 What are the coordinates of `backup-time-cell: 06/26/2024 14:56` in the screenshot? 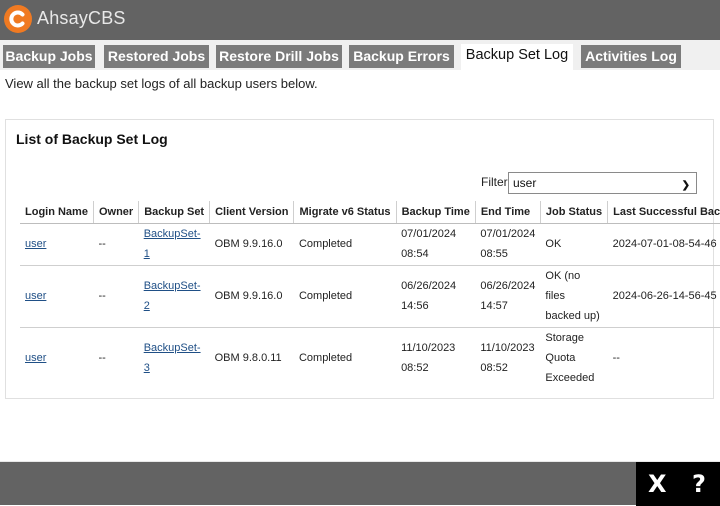 It's located at (436, 296).